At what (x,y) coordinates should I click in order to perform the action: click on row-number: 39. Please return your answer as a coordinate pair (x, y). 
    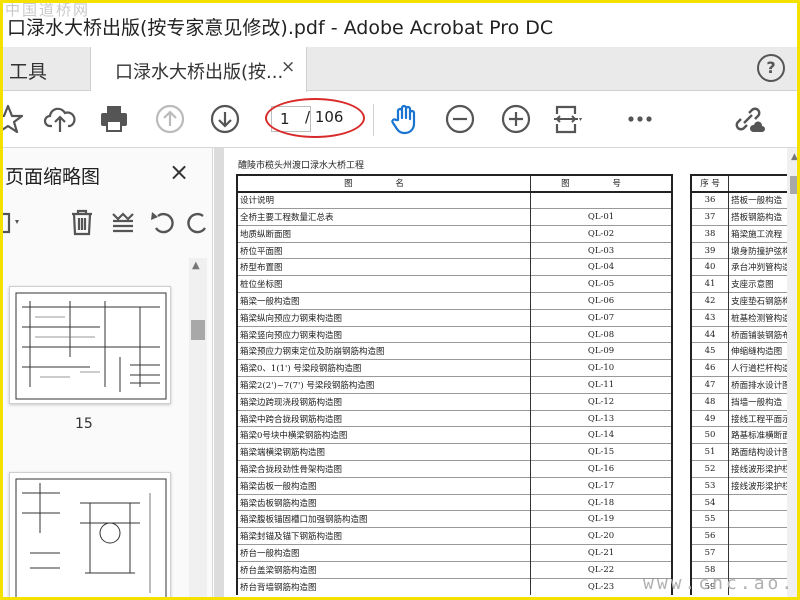
    Looking at the image, I should click on (710, 250).